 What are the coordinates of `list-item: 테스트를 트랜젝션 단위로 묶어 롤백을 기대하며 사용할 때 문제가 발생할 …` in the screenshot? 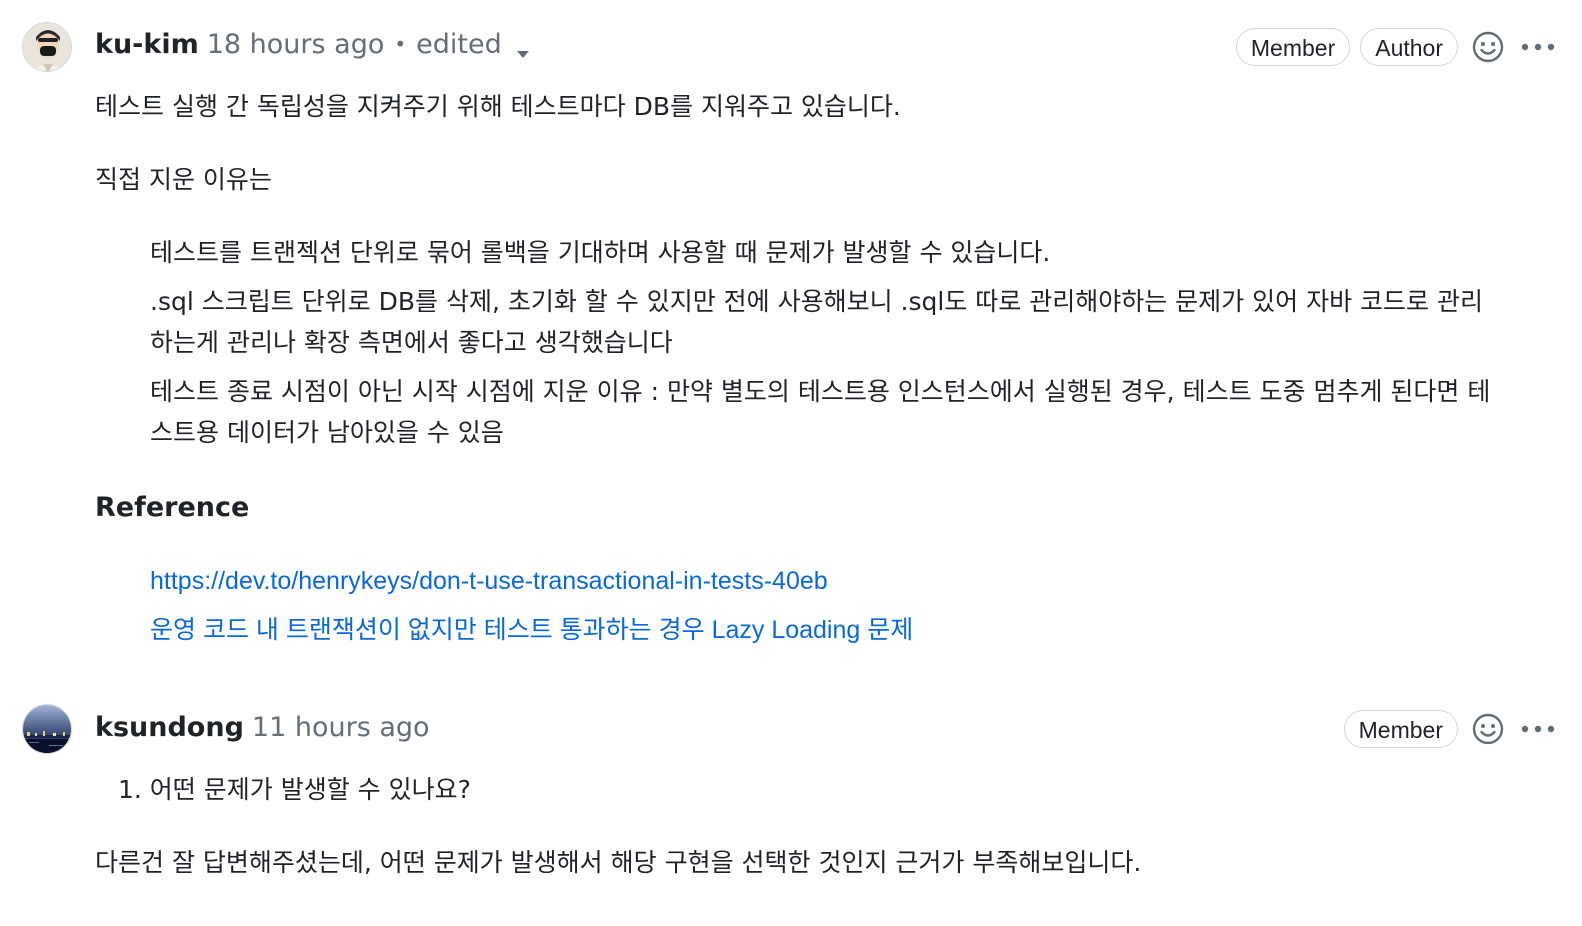 It's located at (600, 252).